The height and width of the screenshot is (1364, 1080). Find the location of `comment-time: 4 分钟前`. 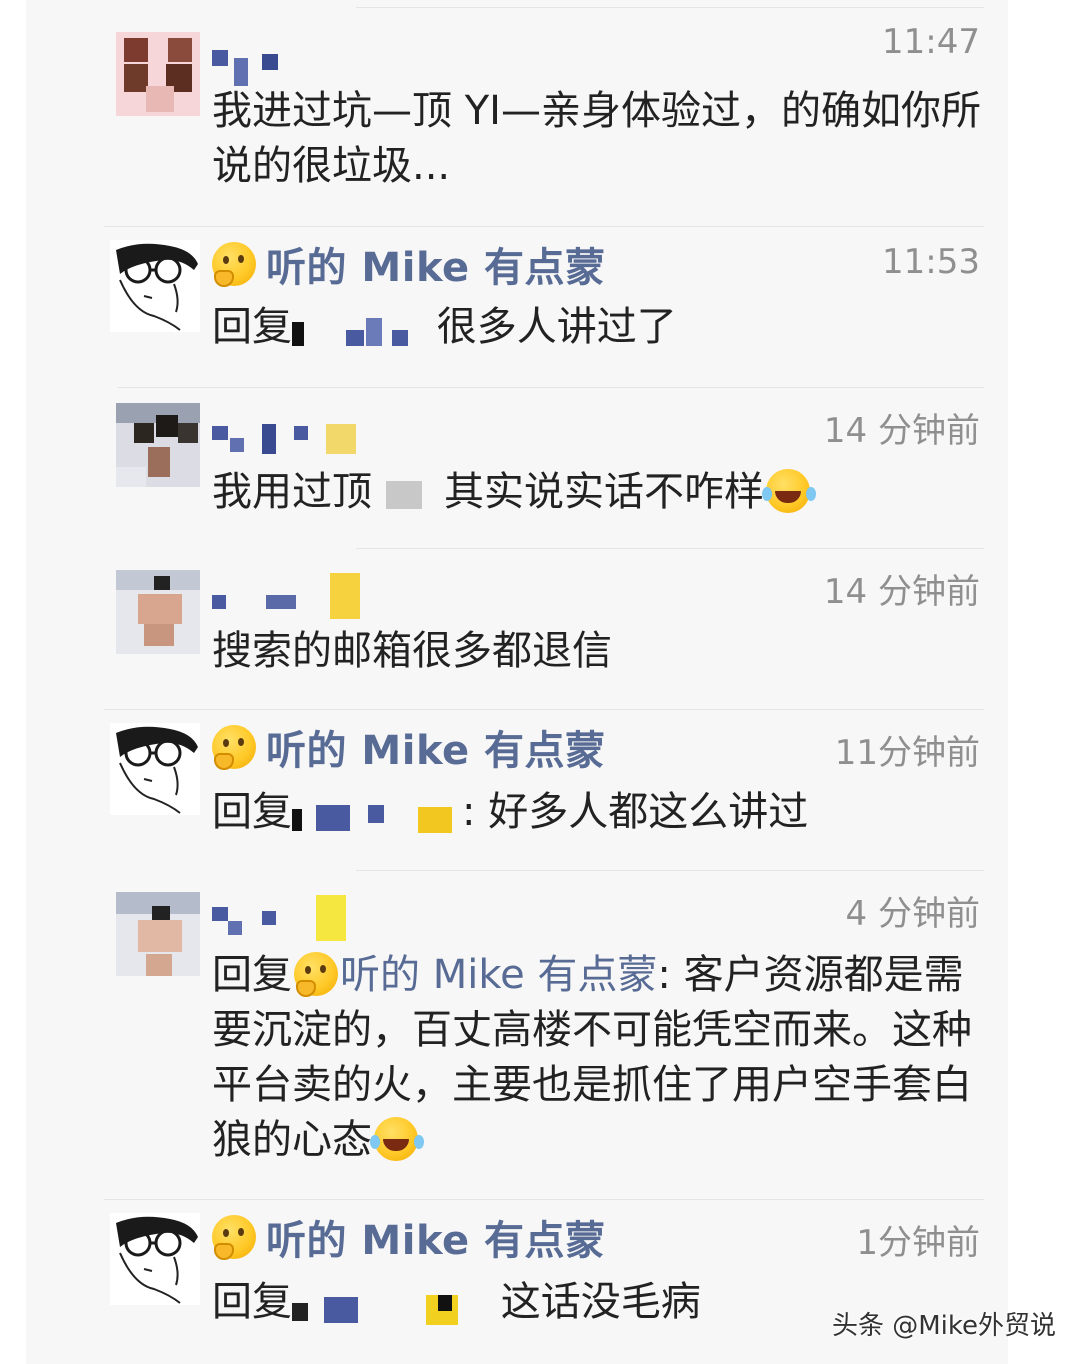

comment-time: 4 分钟前 is located at coordinates (912, 914).